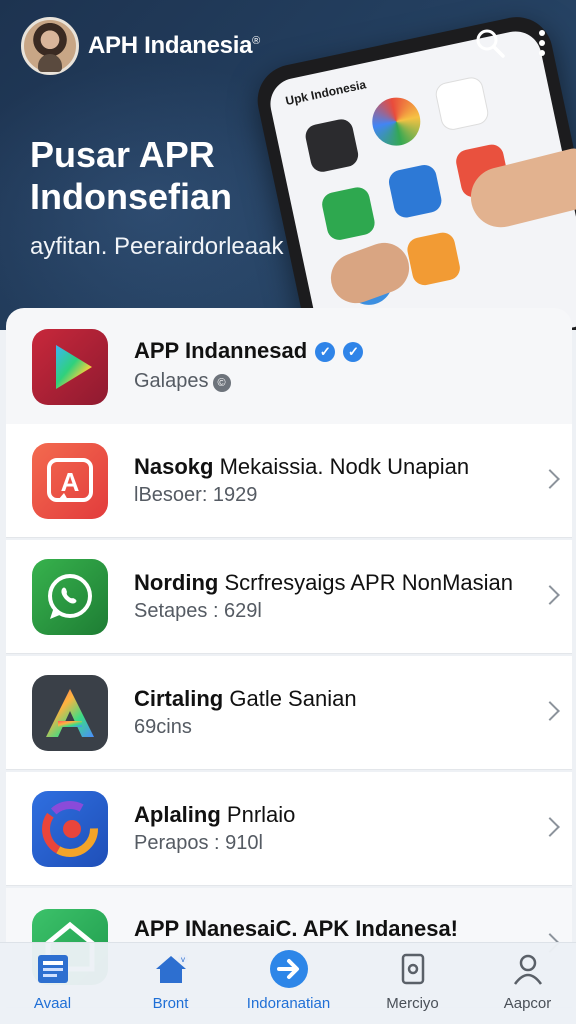 The image size is (576, 1024). I want to click on hero-subtitle: ayfitan. Peerairdorleaak, so click(157, 246).